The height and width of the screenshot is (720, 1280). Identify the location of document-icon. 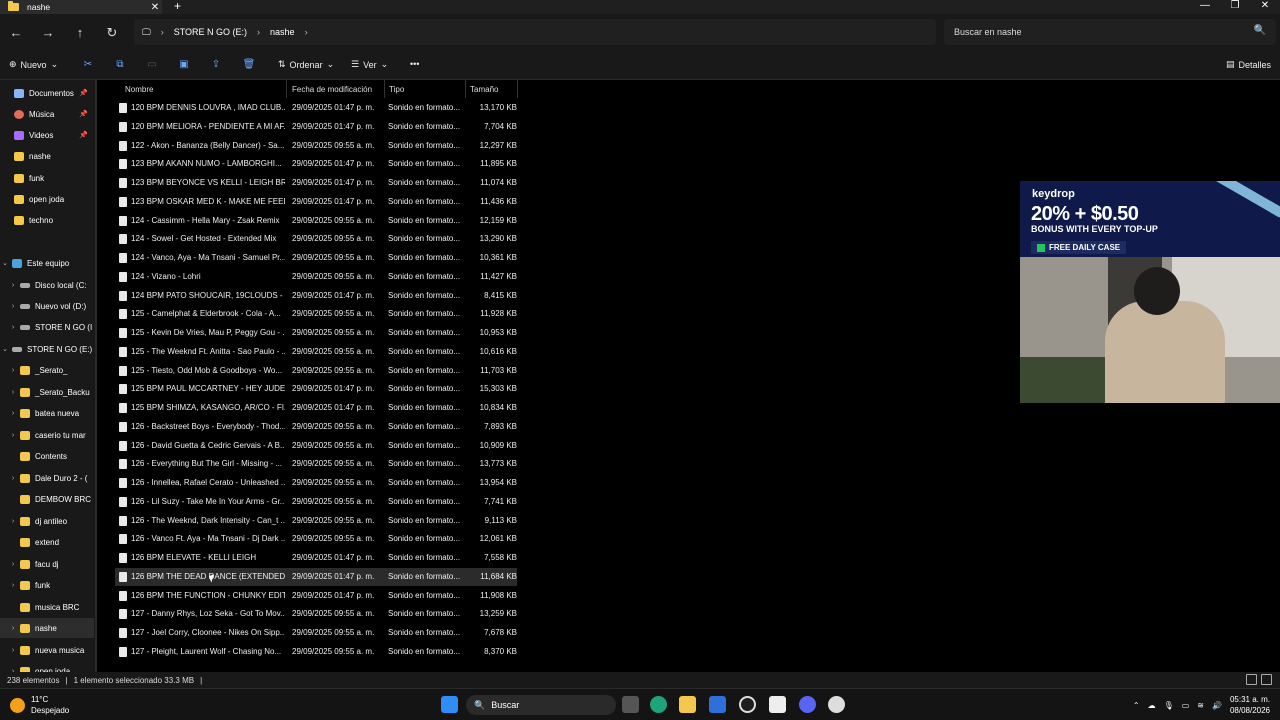
(777, 704).